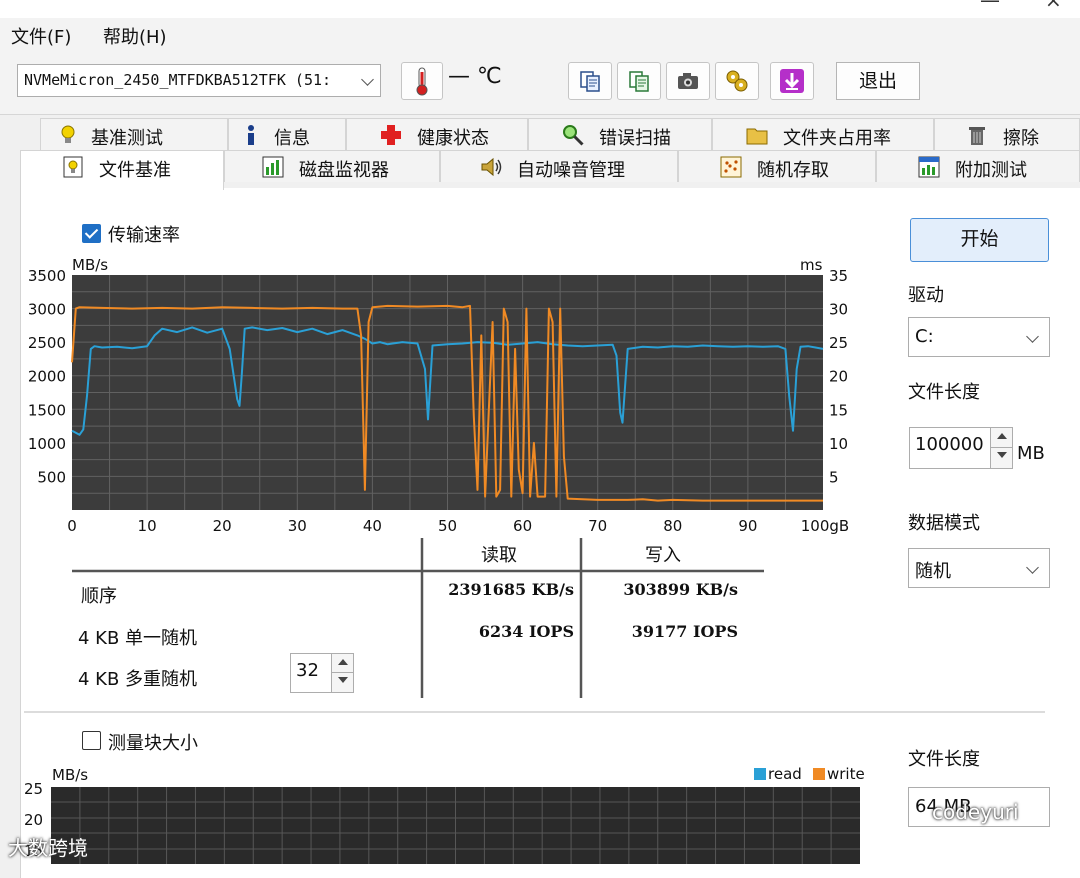  I want to click on block-size-chart, so click(455, 816).